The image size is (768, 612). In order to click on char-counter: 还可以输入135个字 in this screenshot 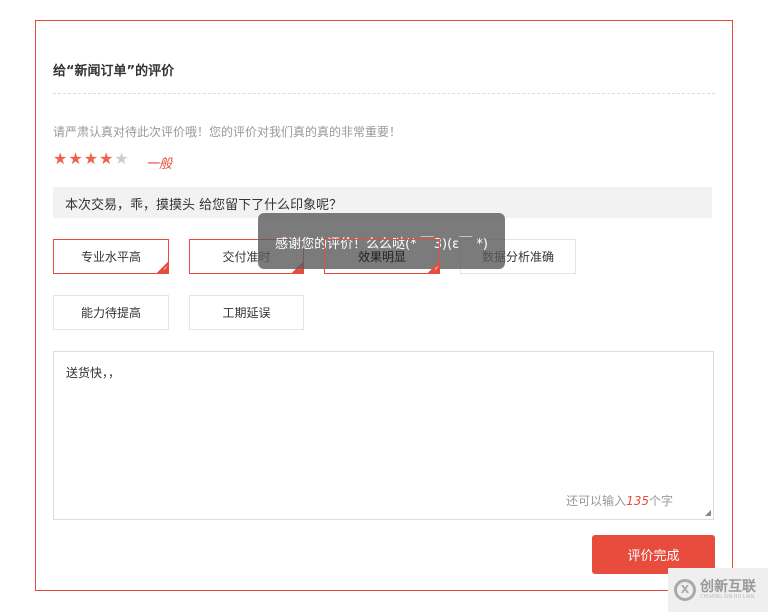, I will do `click(619, 500)`.